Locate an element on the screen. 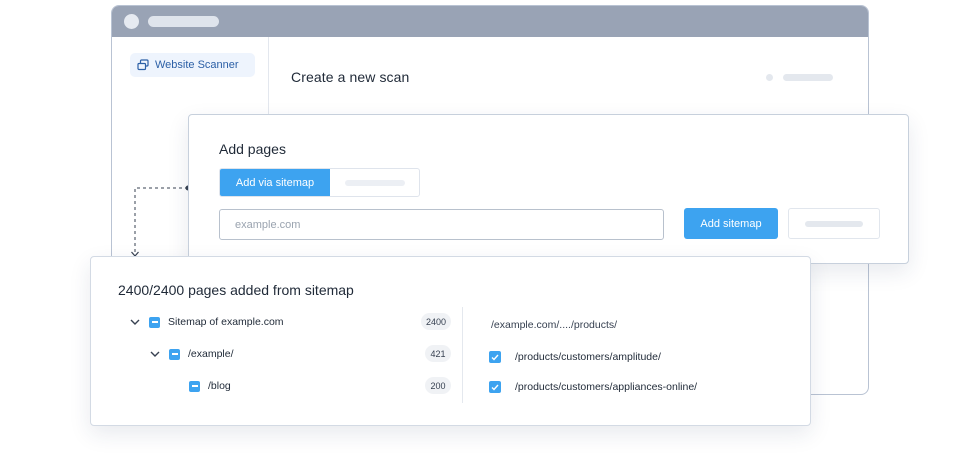 The width and height of the screenshot is (980, 462). tab-alternative-source is located at coordinates (374, 182).